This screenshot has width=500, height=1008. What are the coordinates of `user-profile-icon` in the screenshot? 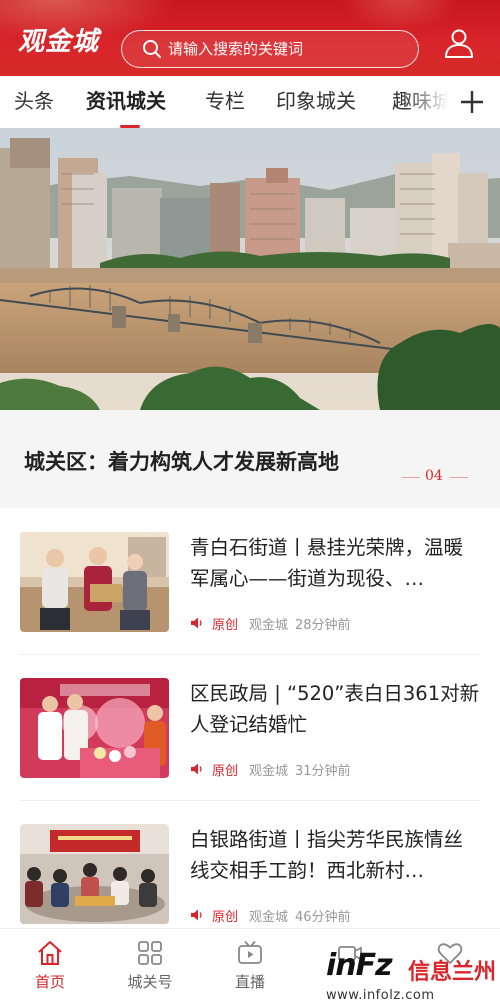 It's located at (459, 43).